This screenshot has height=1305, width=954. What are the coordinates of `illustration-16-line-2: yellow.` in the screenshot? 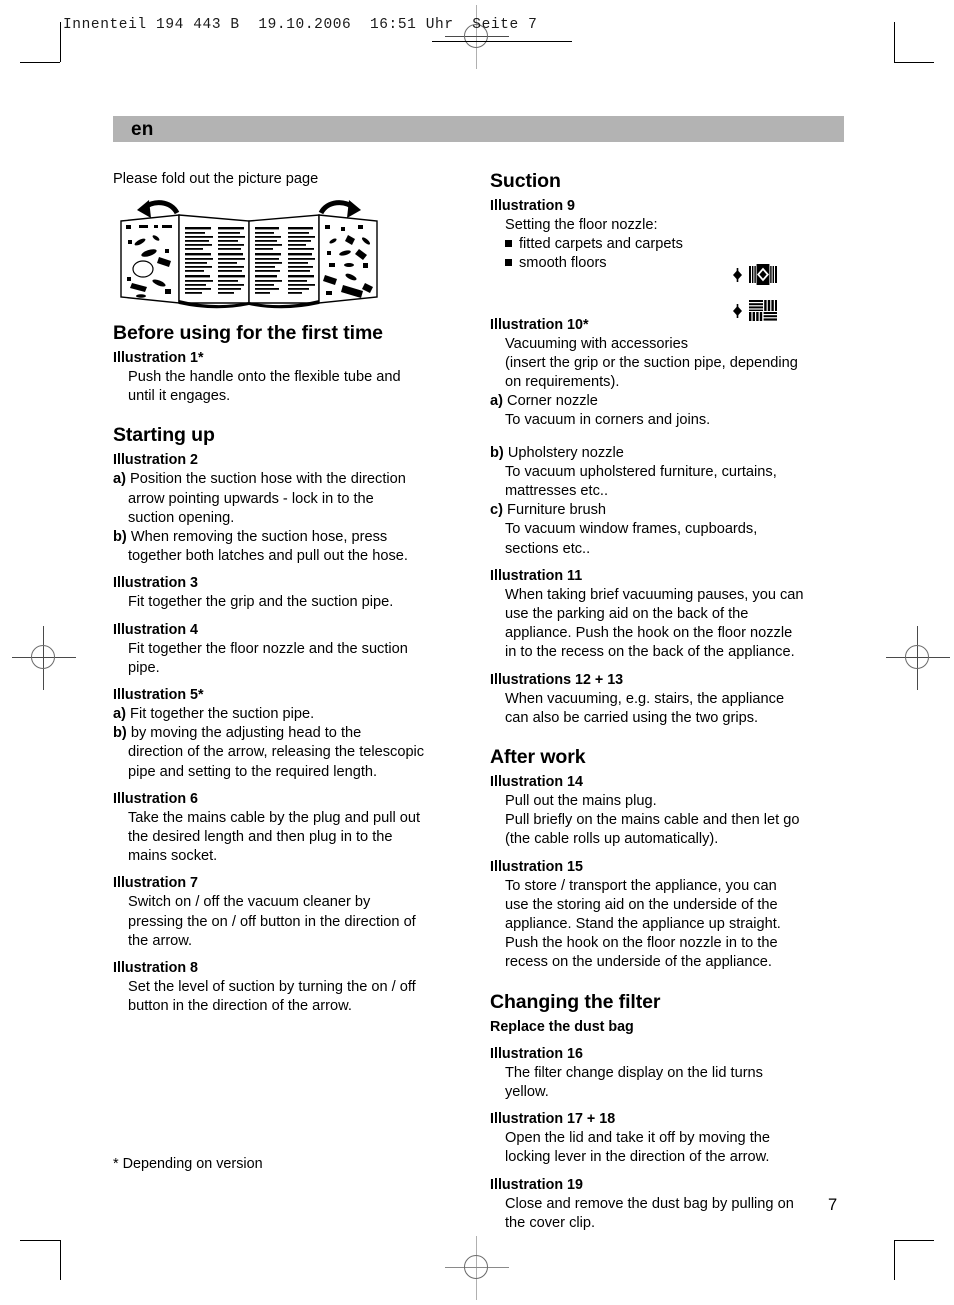 It's located at (527, 1091).